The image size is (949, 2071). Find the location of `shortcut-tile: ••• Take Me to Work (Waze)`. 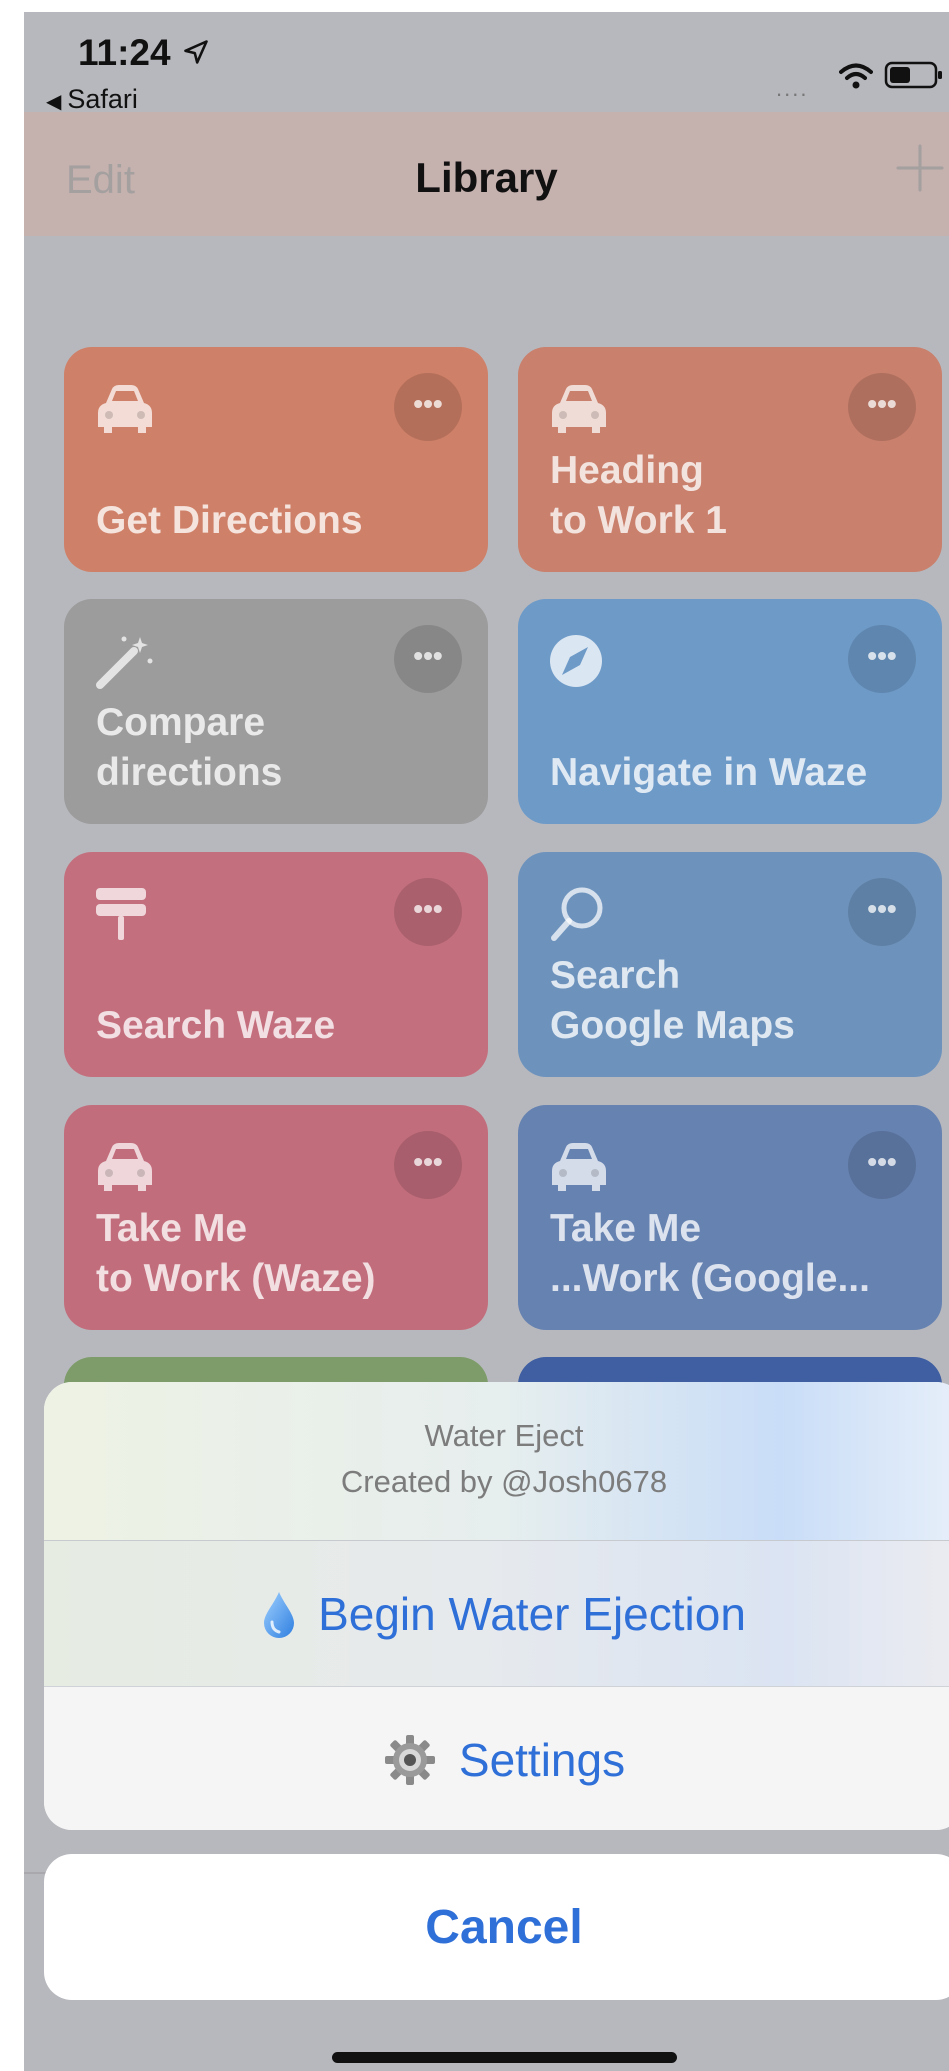

shortcut-tile: ••• Take Me to Work (Waze) is located at coordinates (276, 1217).